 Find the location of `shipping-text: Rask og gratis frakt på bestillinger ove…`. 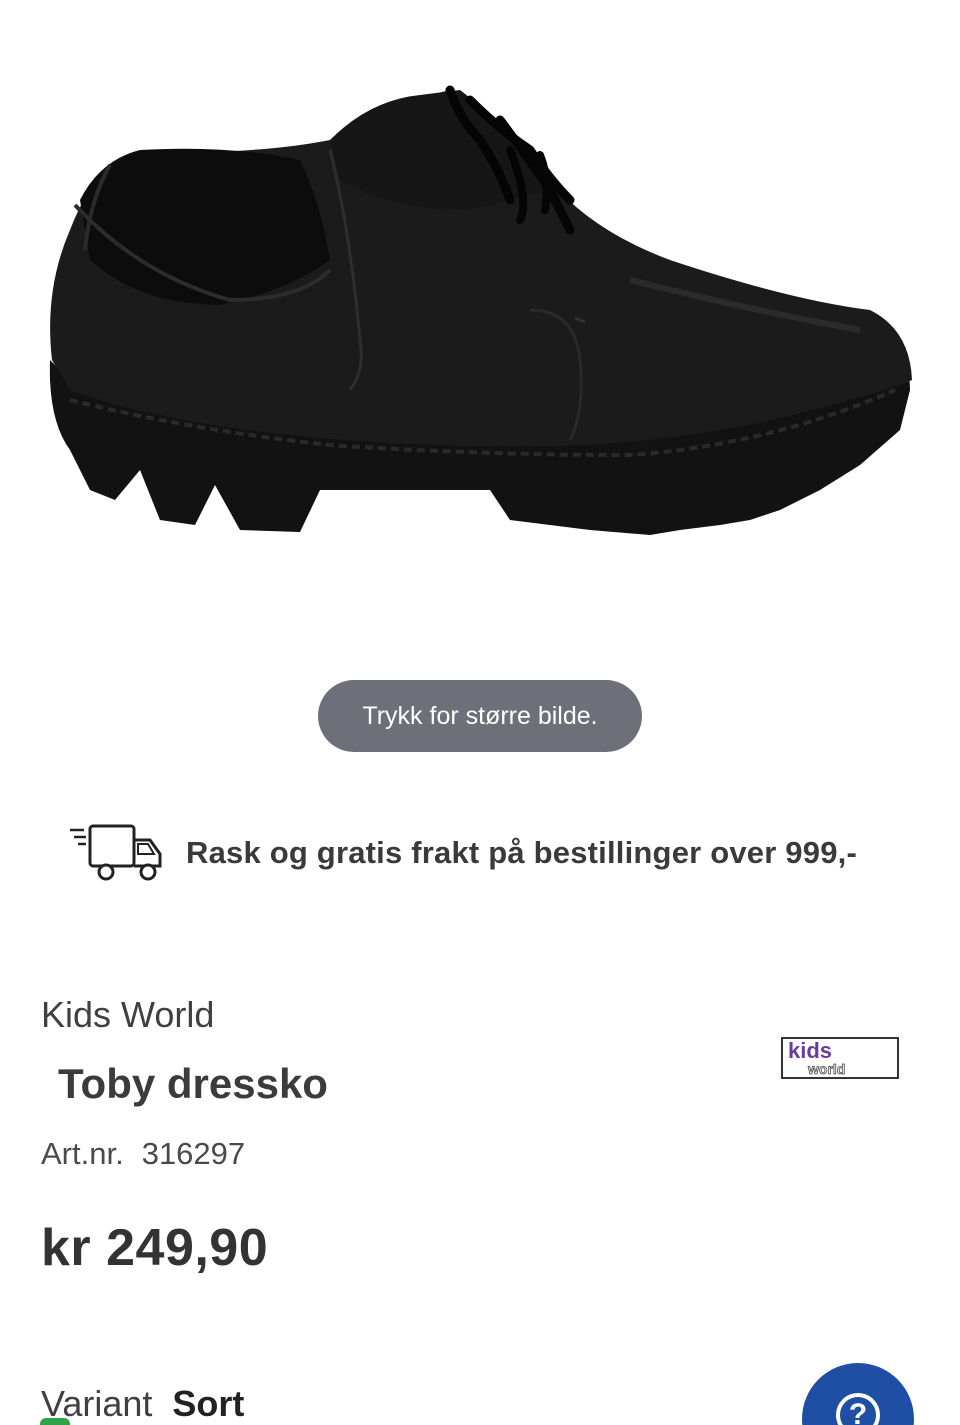

shipping-text: Rask og gratis frakt på bestillinger ove… is located at coordinates (521, 852).